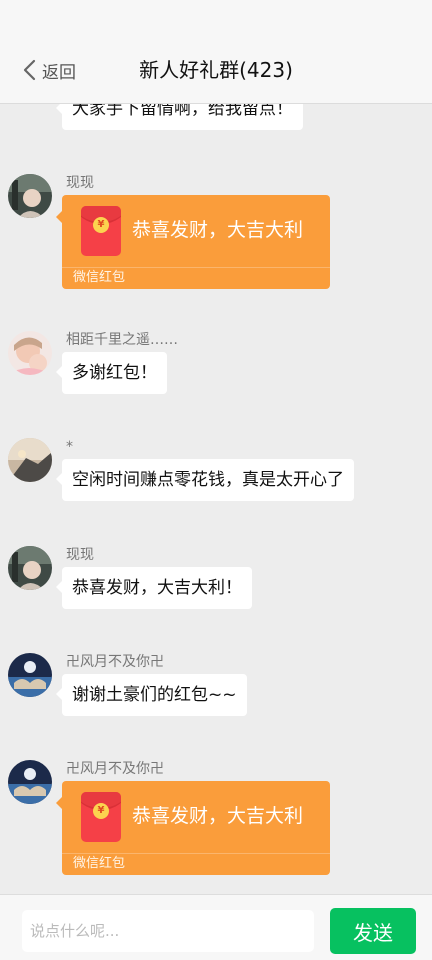 This screenshot has height=960, width=432. What do you see at coordinates (216, 70) in the screenshot?
I see `page-title: 新人好礼群(423)` at bounding box center [216, 70].